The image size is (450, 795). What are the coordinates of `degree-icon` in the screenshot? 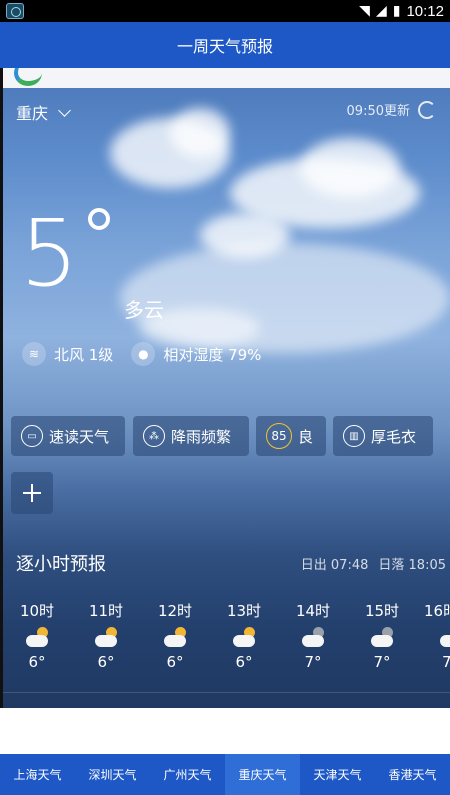 It's located at (99, 219).